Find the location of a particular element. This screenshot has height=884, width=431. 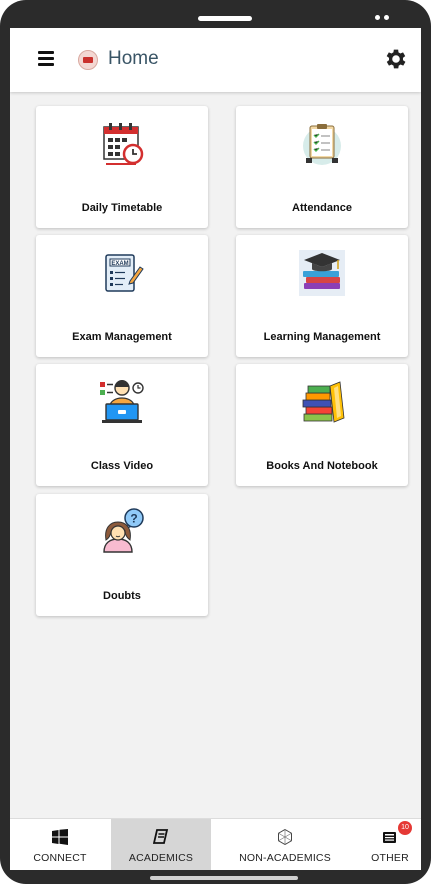

speaker-notch is located at coordinates (225, 18).